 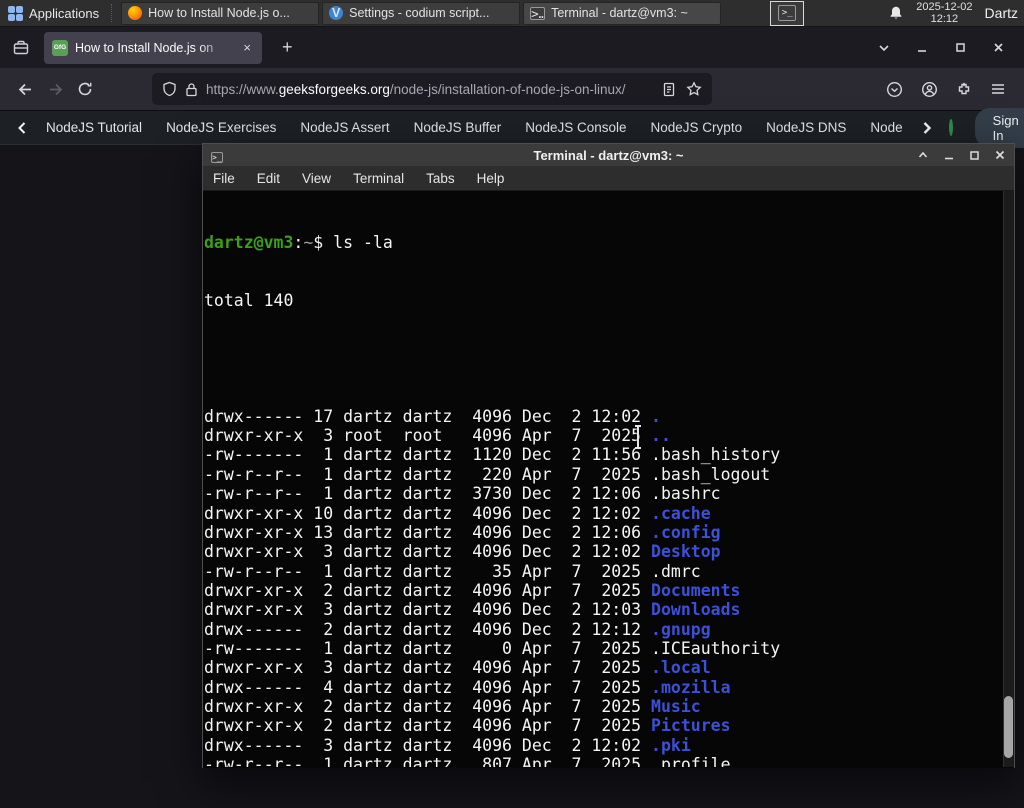 What do you see at coordinates (247, 47) in the screenshot?
I see `tab-close-icon: ×` at bounding box center [247, 47].